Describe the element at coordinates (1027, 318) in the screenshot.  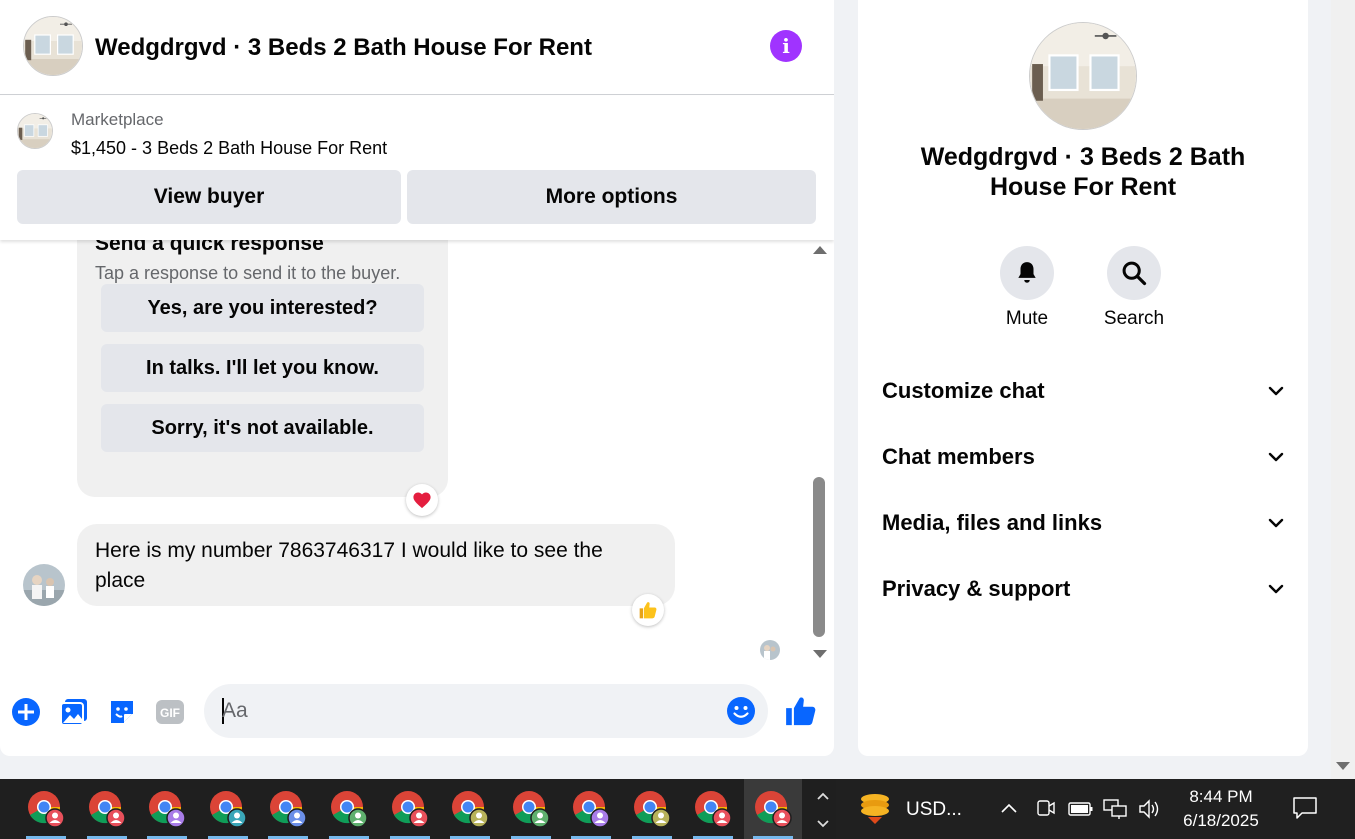
I see `mute-label: Mute` at that location.